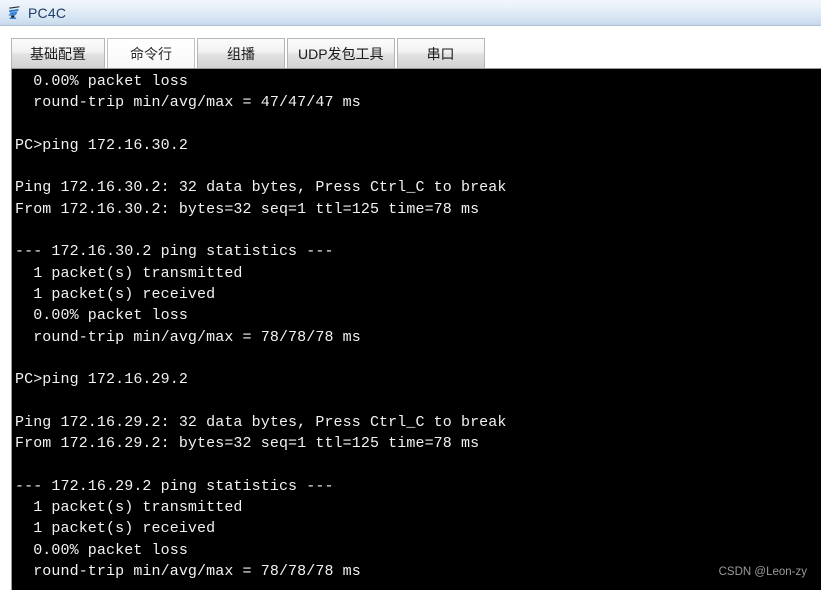  Describe the element at coordinates (58, 53) in the screenshot. I see `tab-basic-config: 基础配置` at that location.